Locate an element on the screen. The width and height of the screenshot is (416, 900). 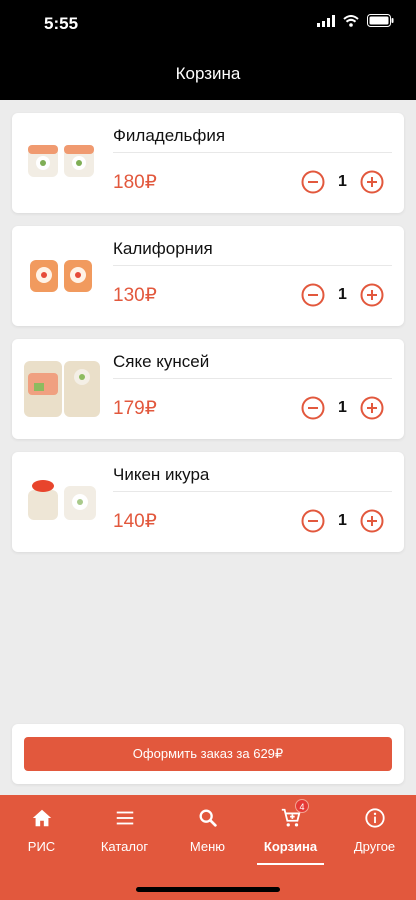
active-tab-indicator is located at coordinates (290, 864).